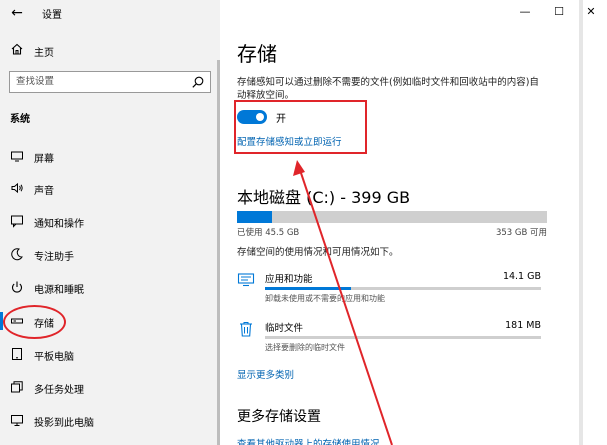  I want to click on section-label-system: 系统, so click(20, 119).